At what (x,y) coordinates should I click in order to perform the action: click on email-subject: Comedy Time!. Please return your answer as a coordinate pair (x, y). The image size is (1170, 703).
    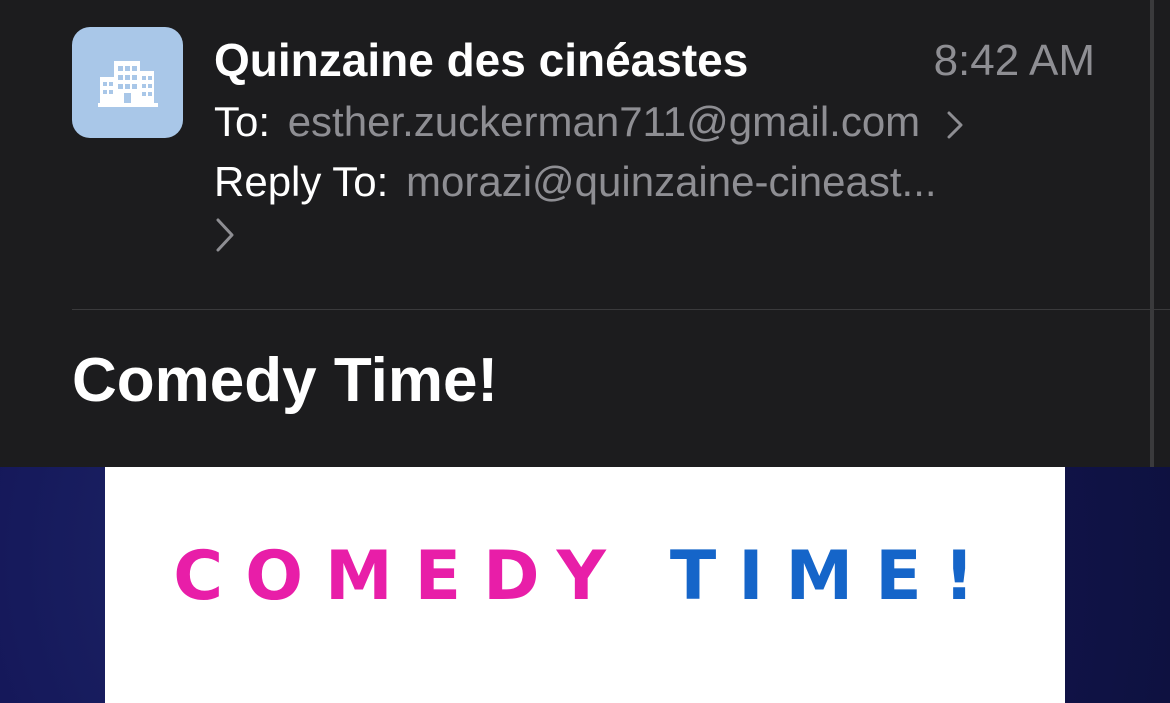
    Looking at the image, I should click on (285, 380).